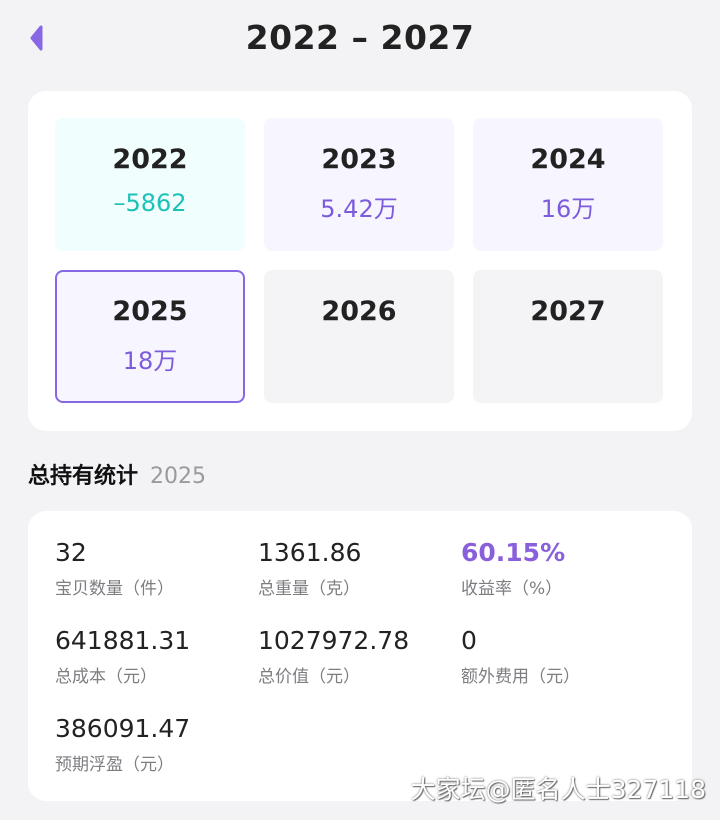 This screenshot has height=820, width=720. Describe the element at coordinates (359, 209) in the screenshot. I see `year-value: 5.42万` at that location.